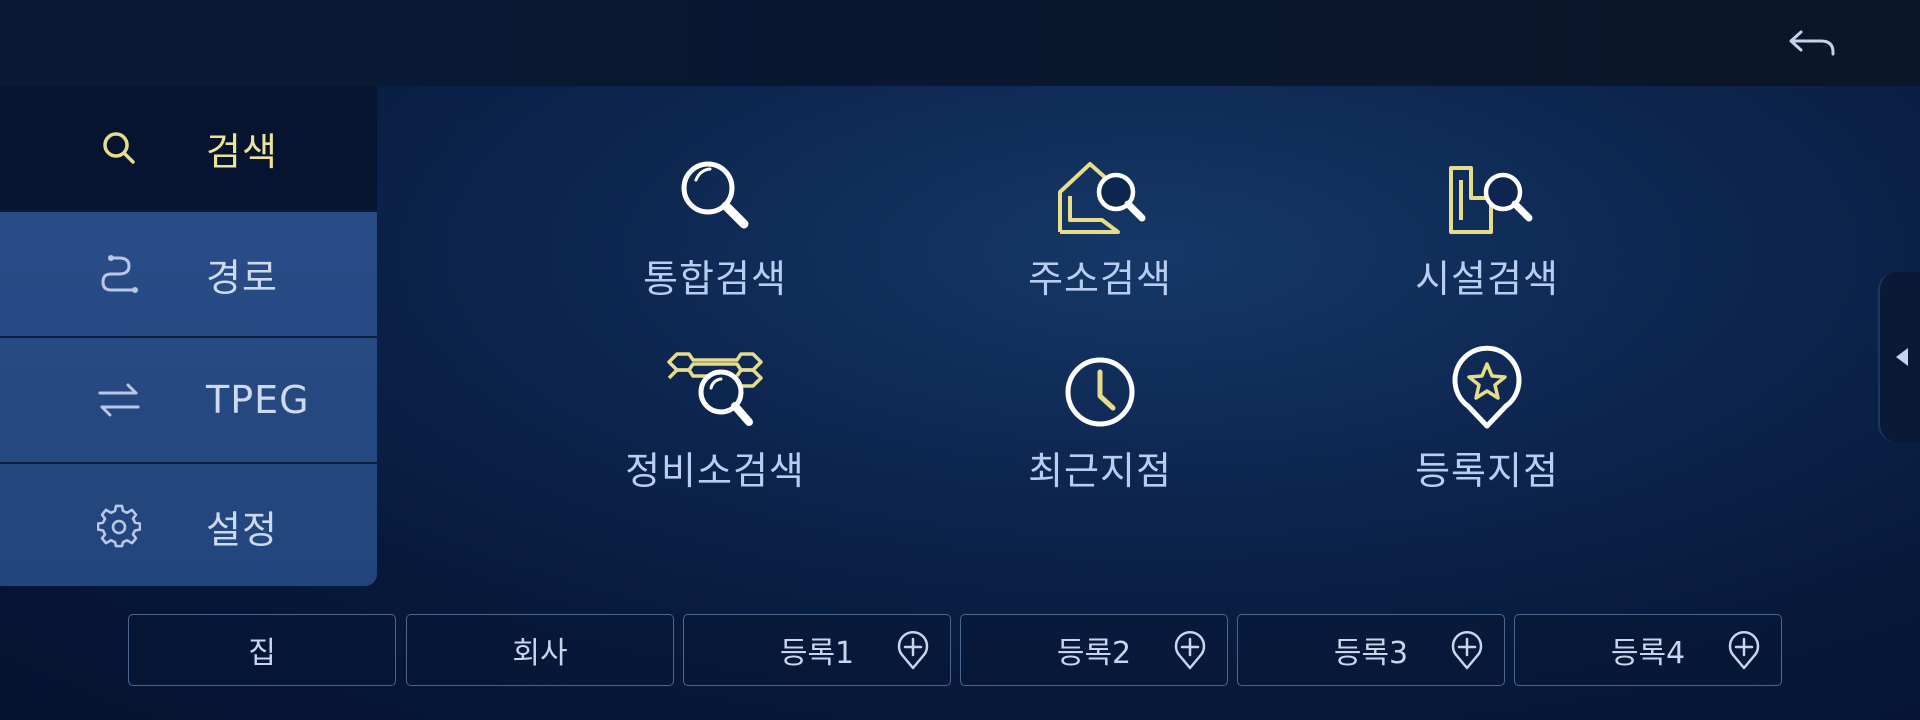  Describe the element at coordinates (1491, 200) in the screenshot. I see `building-search-icon` at that location.